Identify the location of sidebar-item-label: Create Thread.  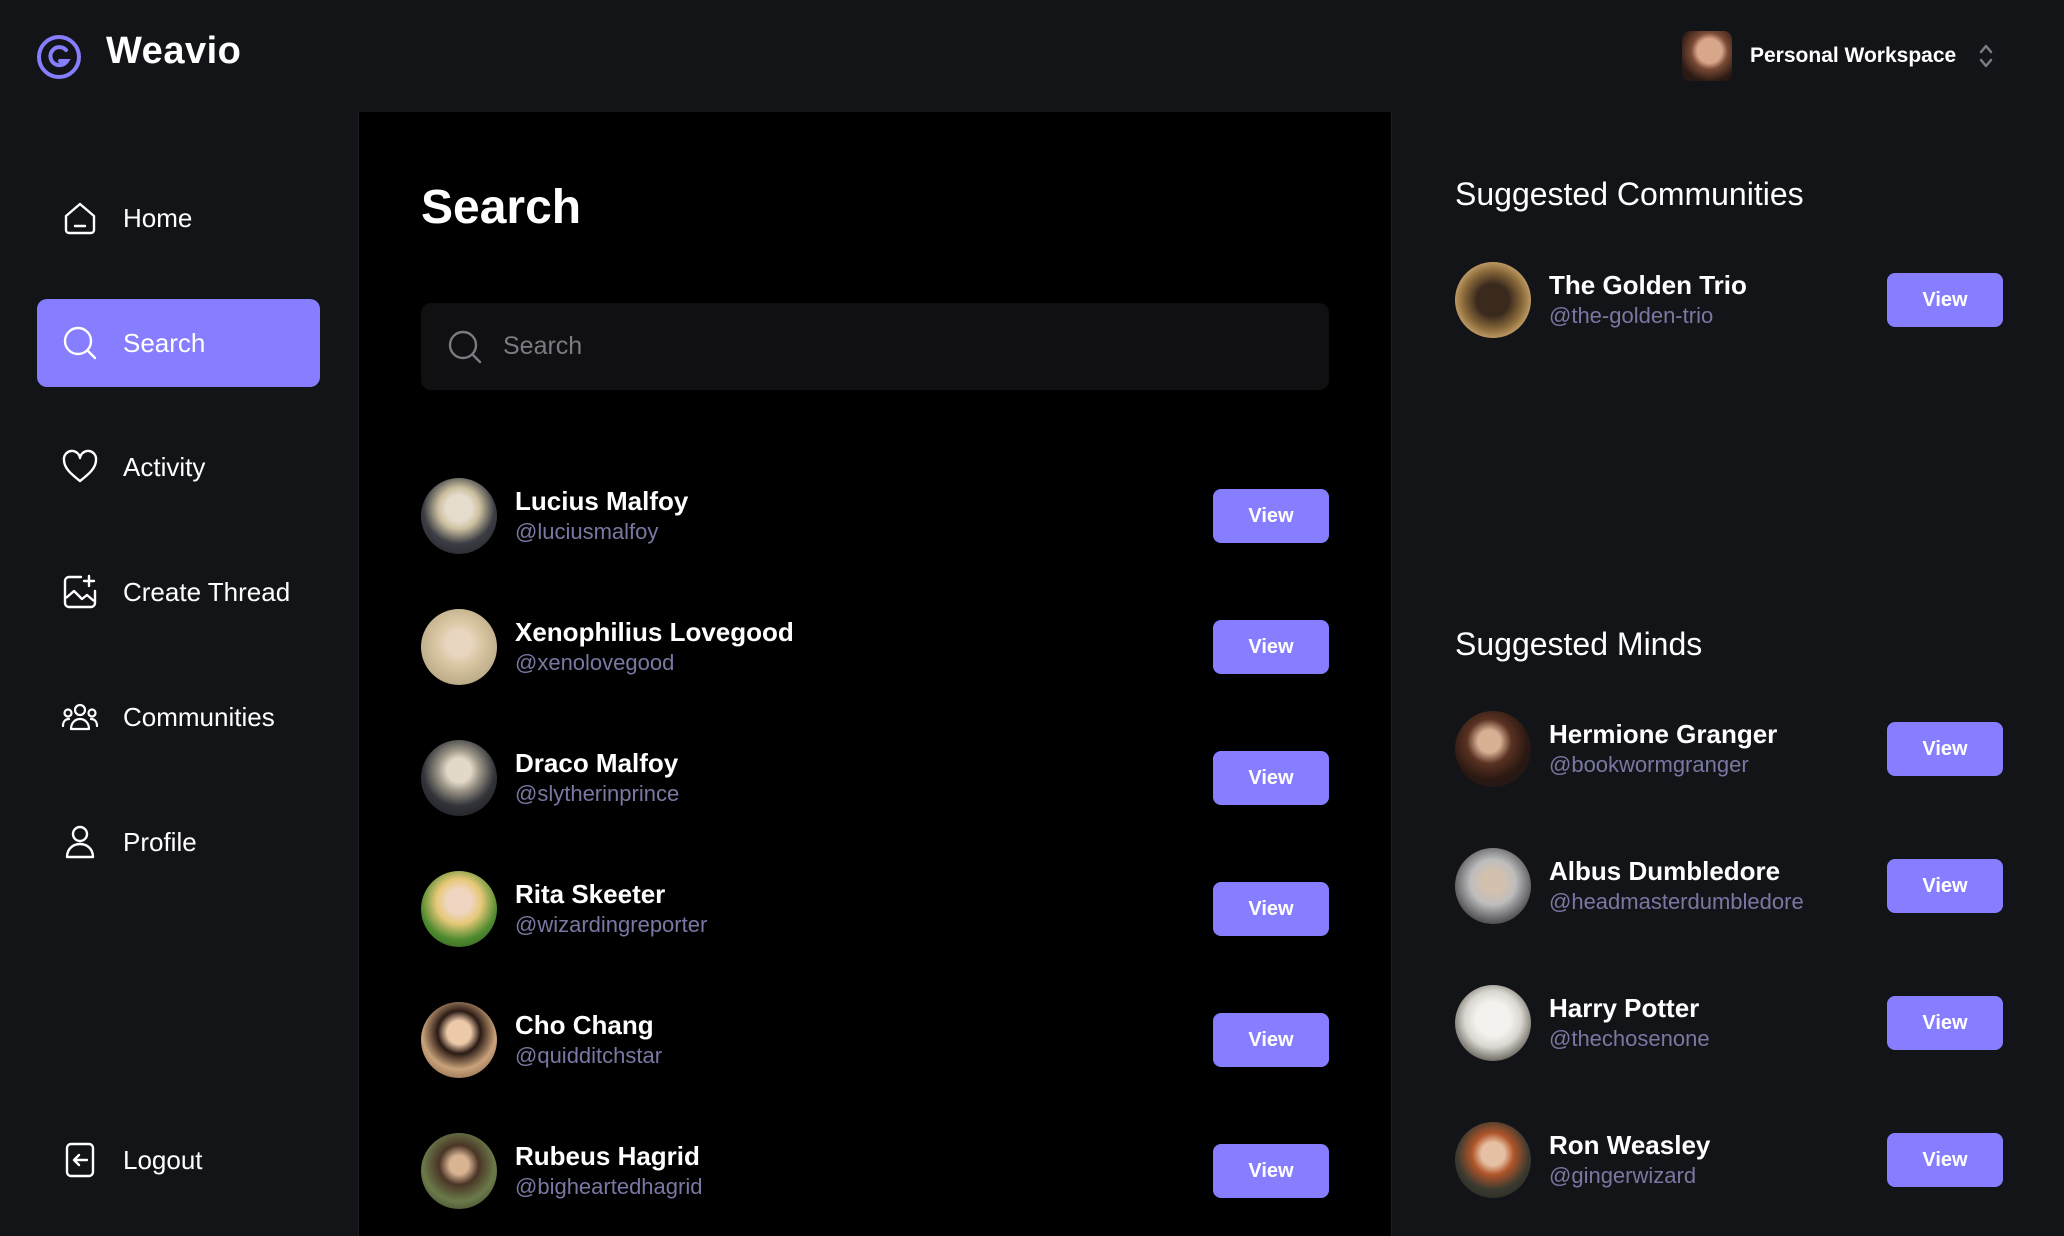
(207, 591).